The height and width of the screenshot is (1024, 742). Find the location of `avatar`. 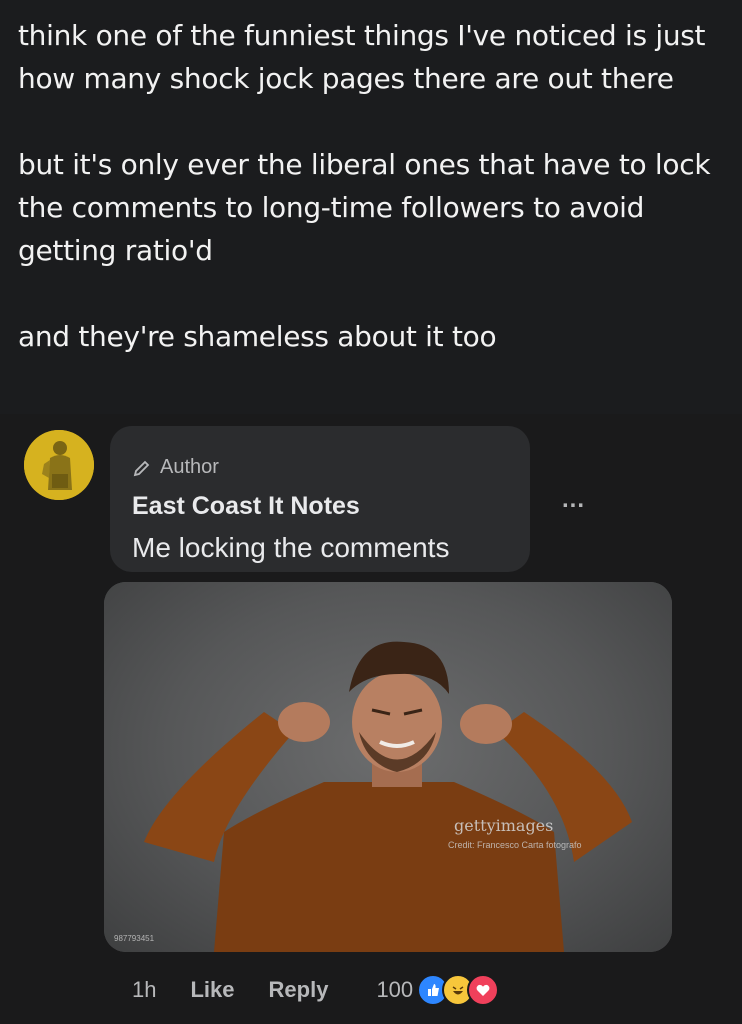

avatar is located at coordinates (59, 465).